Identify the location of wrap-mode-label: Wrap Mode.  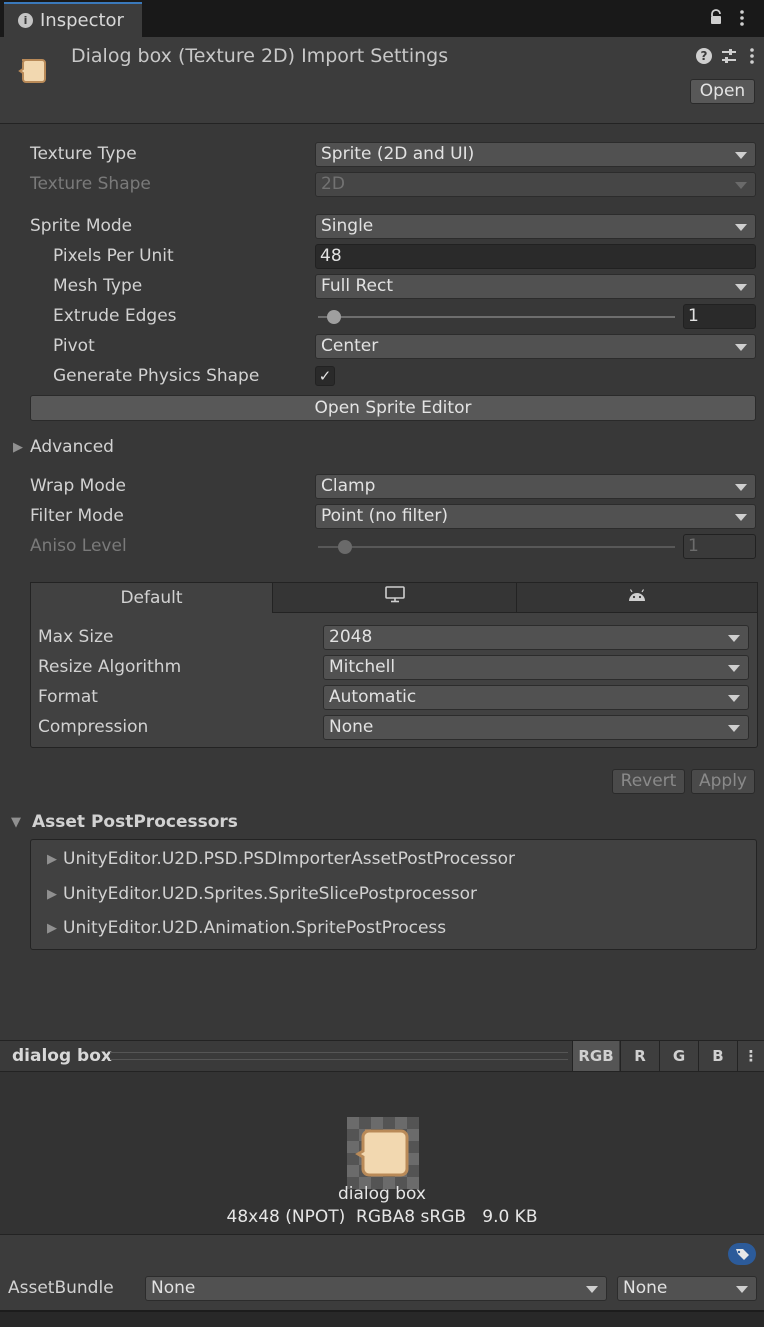
(78, 486).